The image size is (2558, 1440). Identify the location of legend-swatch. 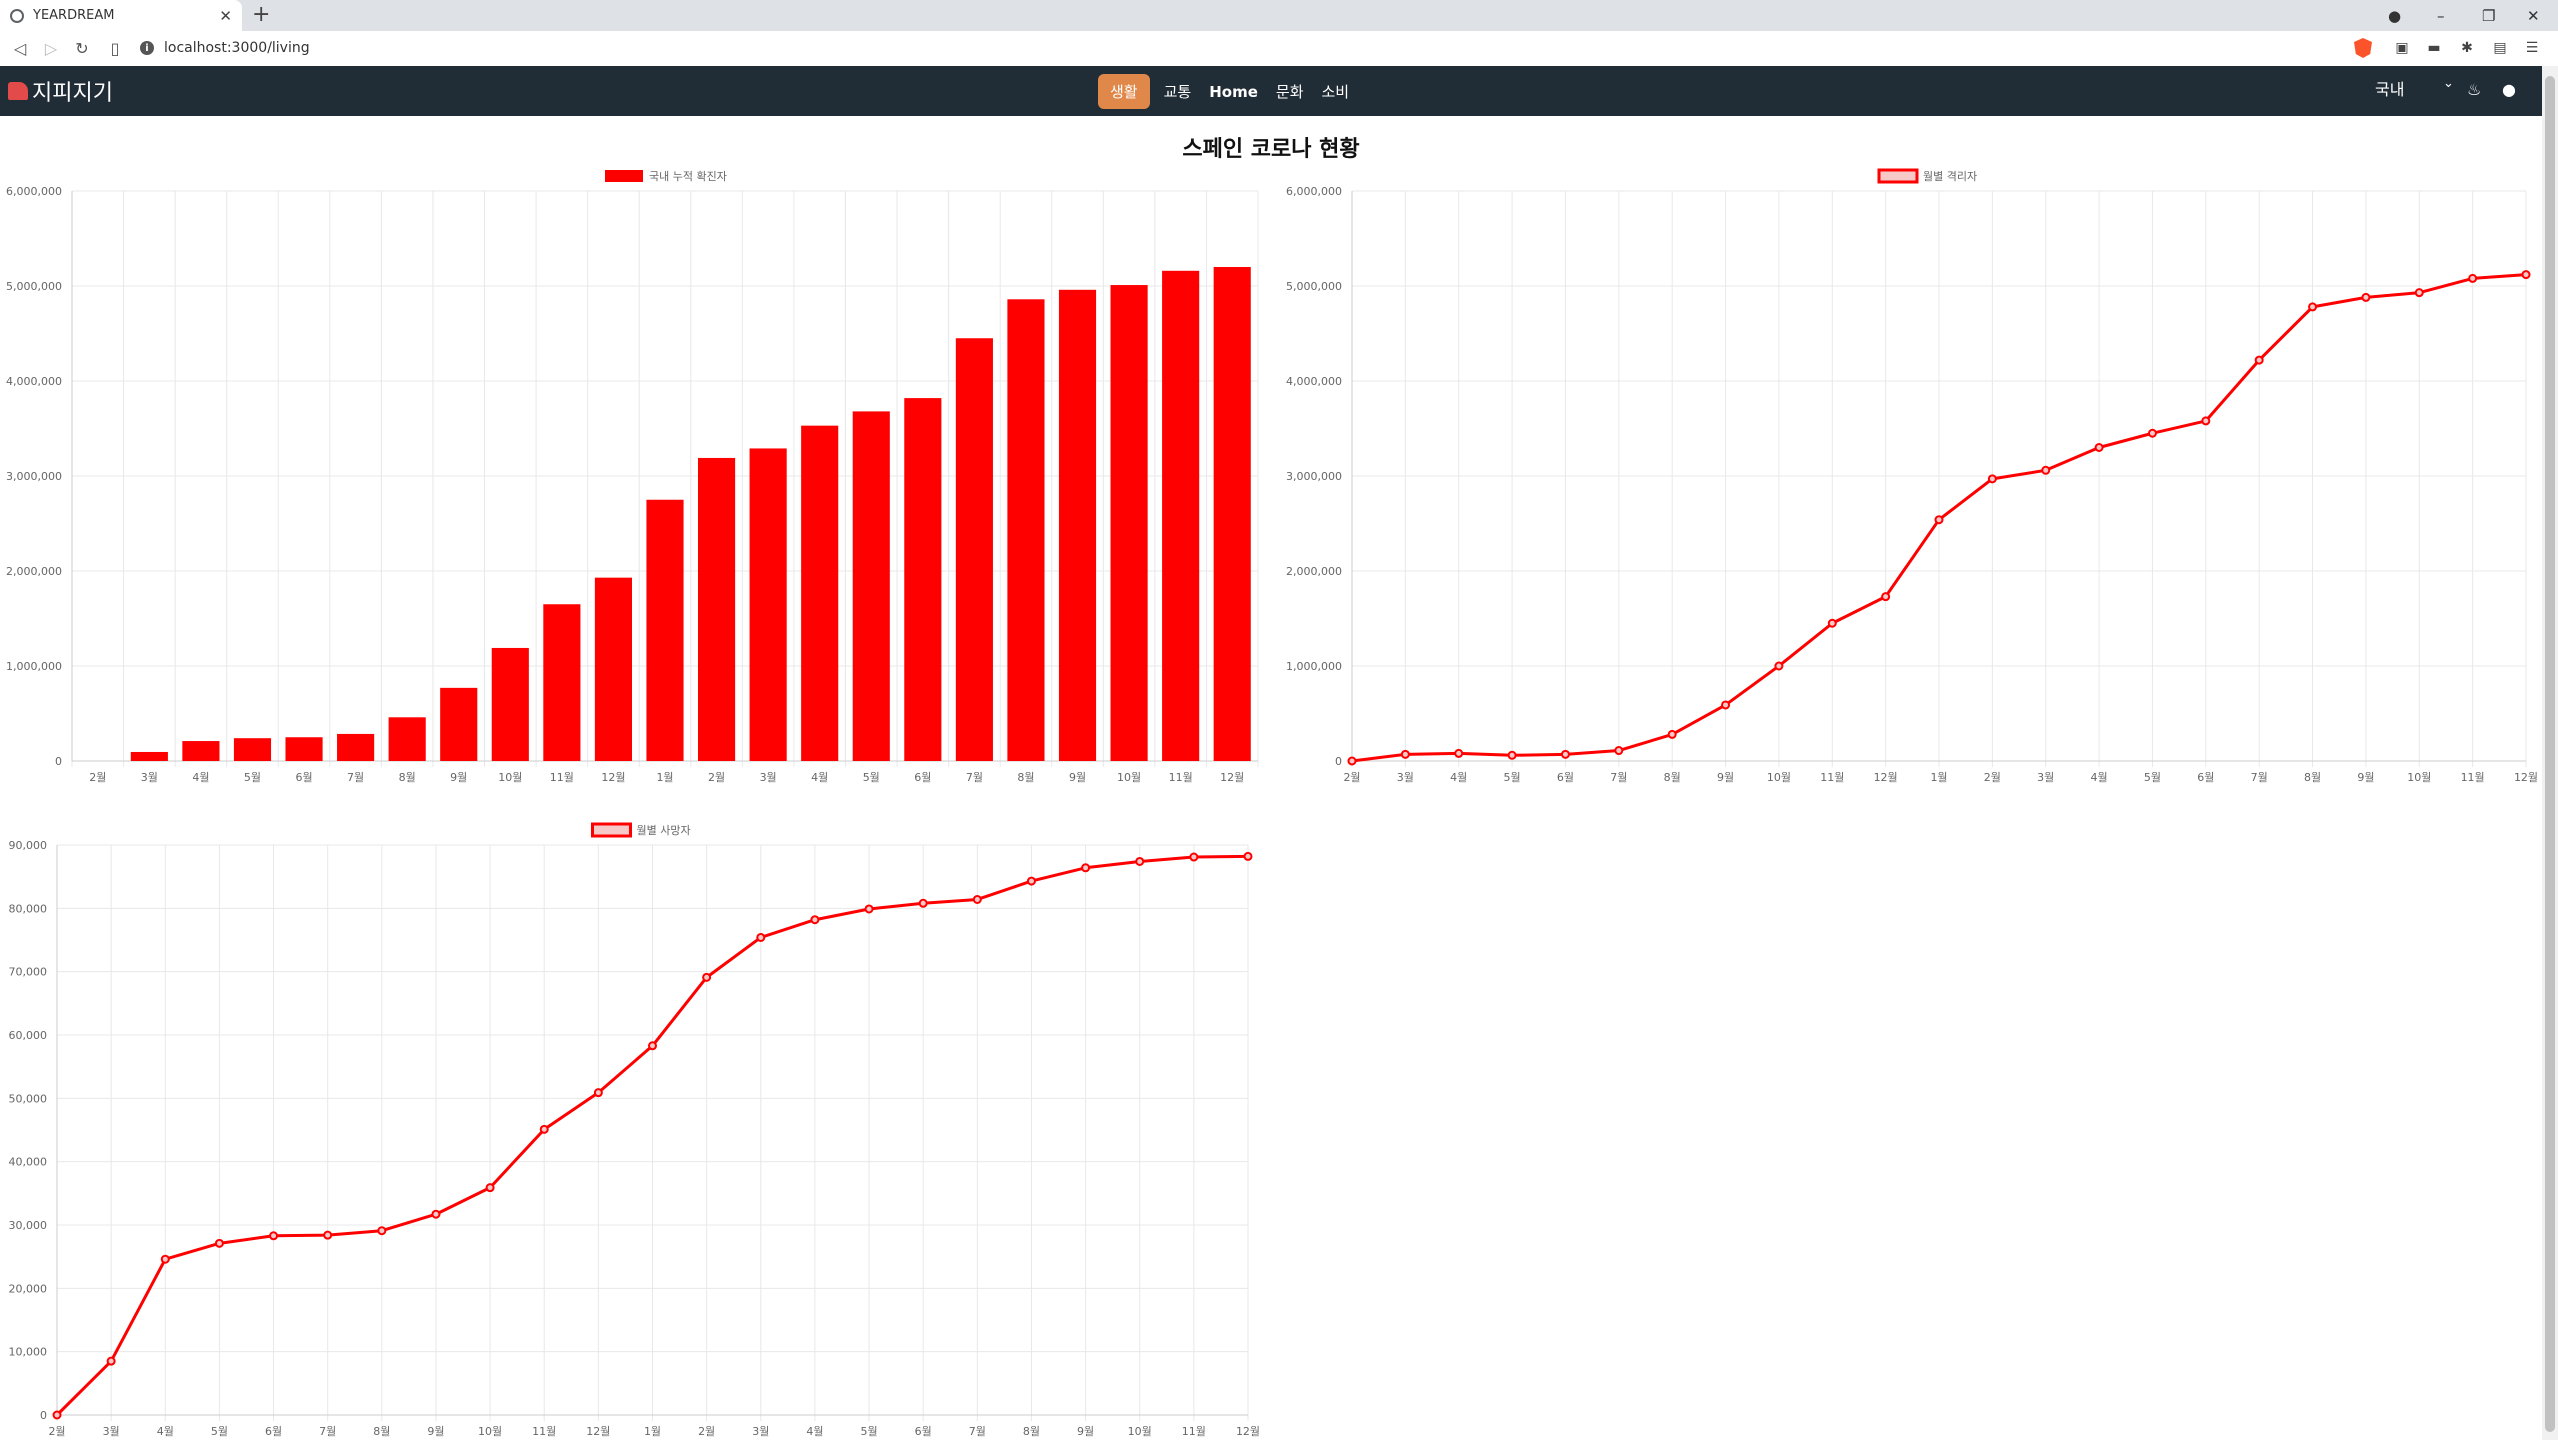
(1898, 176).